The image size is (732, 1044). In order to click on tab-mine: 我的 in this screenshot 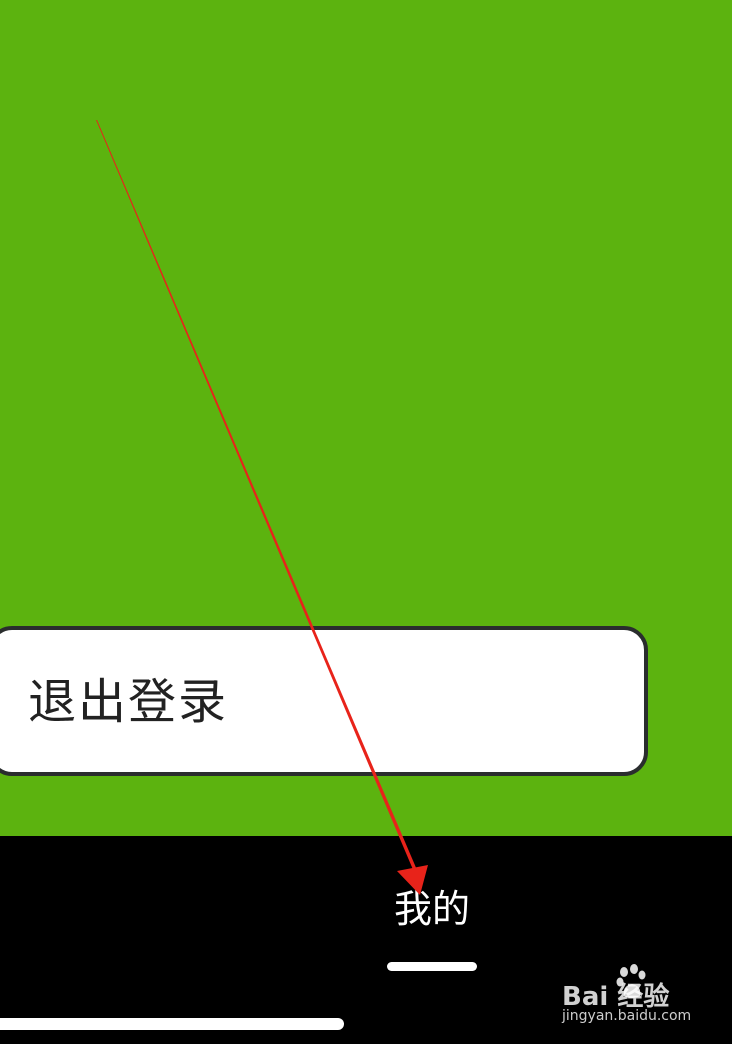, I will do `click(432, 927)`.